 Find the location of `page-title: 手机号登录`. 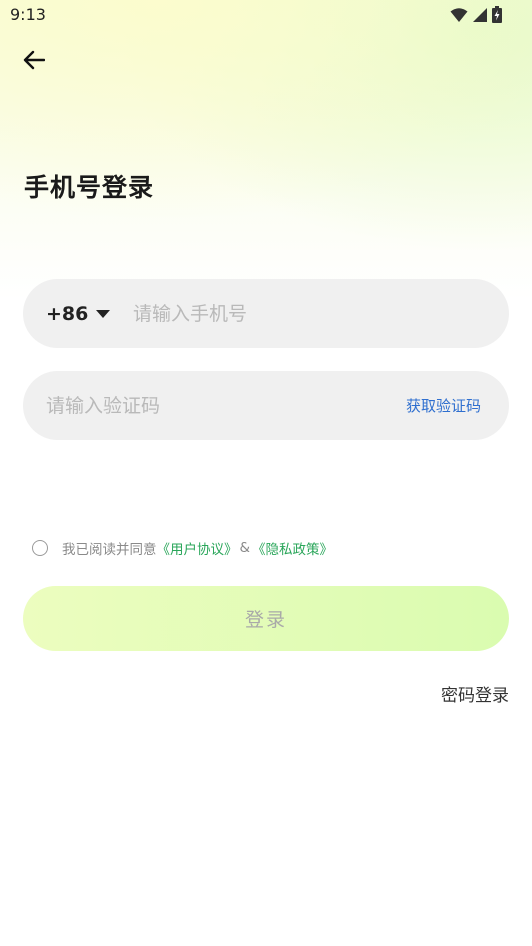

page-title: 手机号登录 is located at coordinates (89, 187).